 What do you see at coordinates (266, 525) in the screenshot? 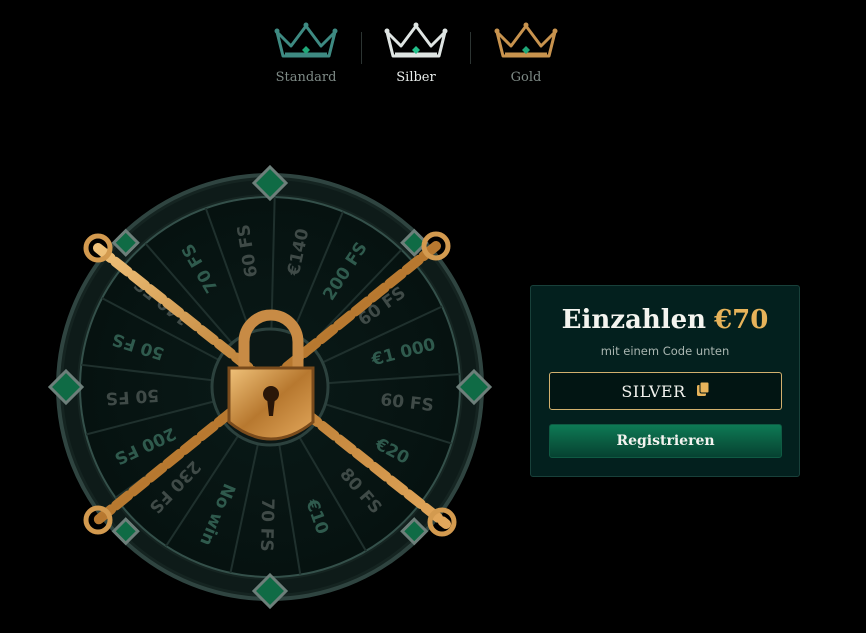
I see `wheel-segment-label: 70 FS` at bounding box center [266, 525].